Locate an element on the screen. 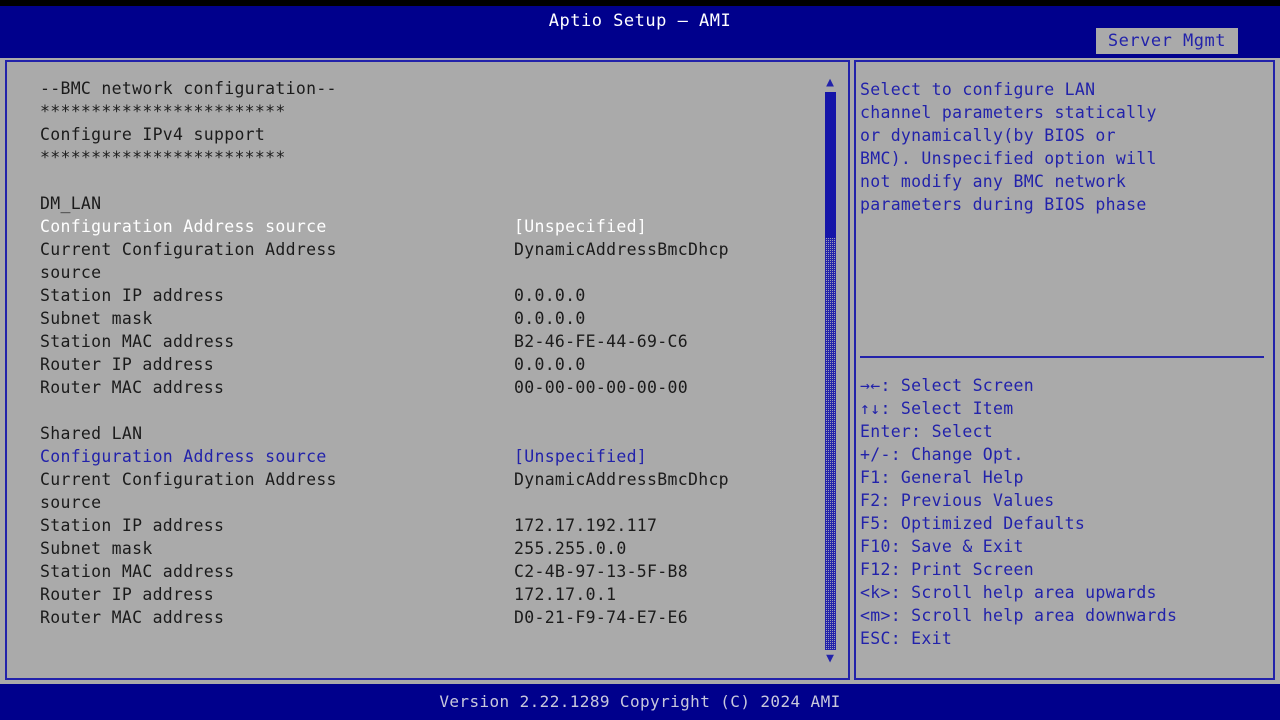 The image size is (1280, 720). setting-value: B2-46-FE-44-69-C6 is located at coordinates (601, 341).